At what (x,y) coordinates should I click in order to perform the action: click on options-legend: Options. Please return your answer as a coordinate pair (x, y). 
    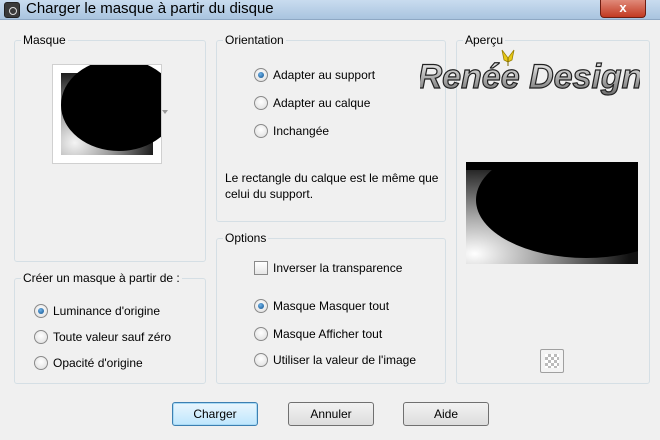
    Looking at the image, I should click on (246, 238).